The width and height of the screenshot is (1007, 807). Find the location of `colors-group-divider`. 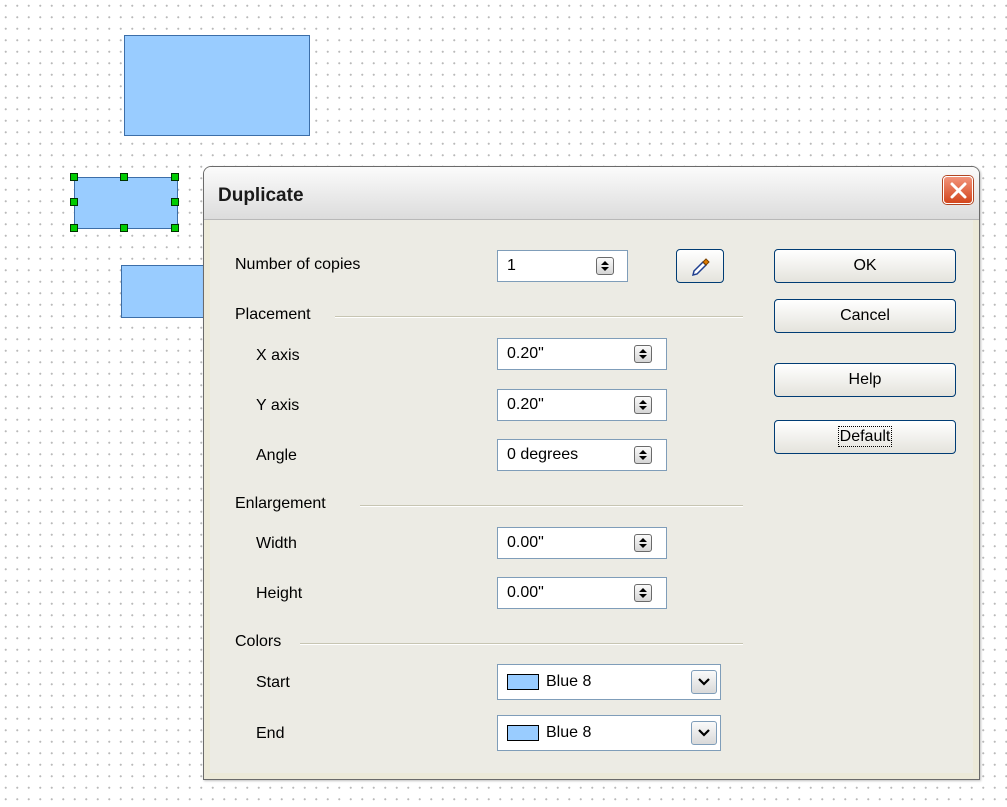

colors-group-divider is located at coordinates (521, 644).